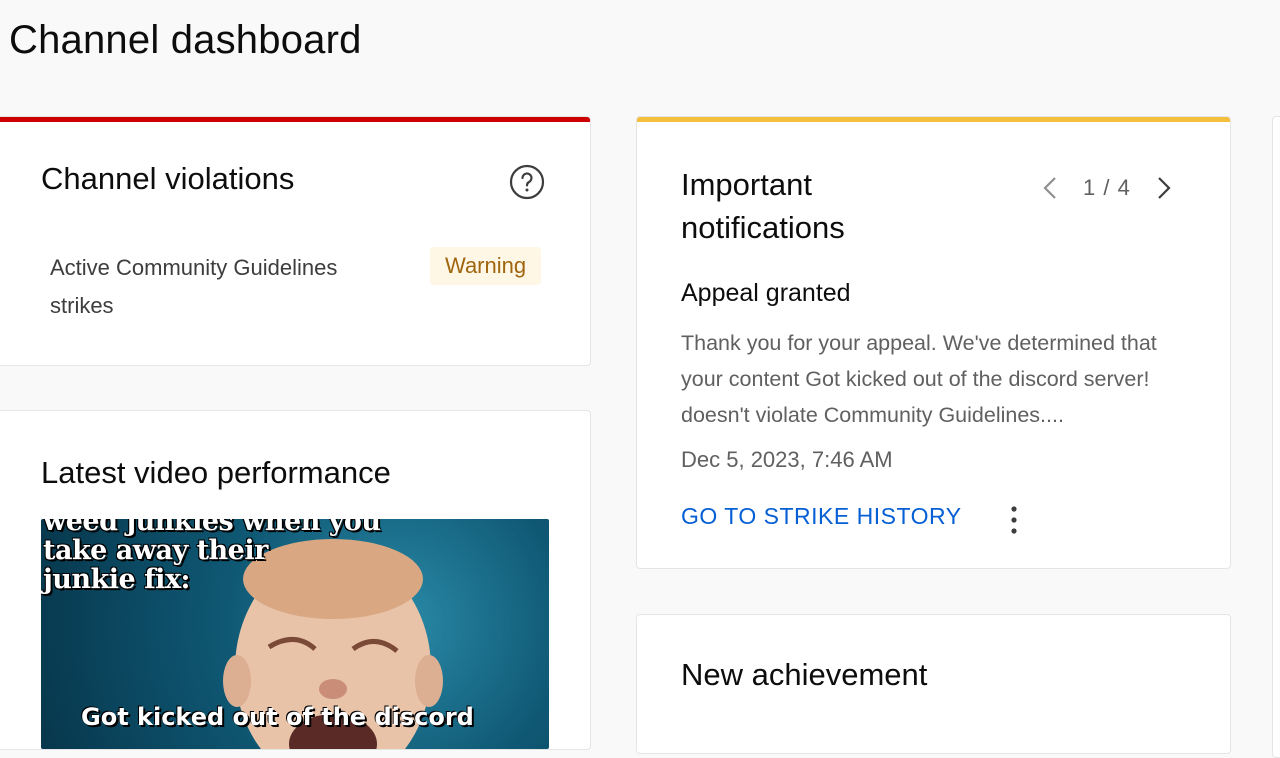  I want to click on thumbnail-caption-bottom: Got kicked out of the discord, so click(277, 717).